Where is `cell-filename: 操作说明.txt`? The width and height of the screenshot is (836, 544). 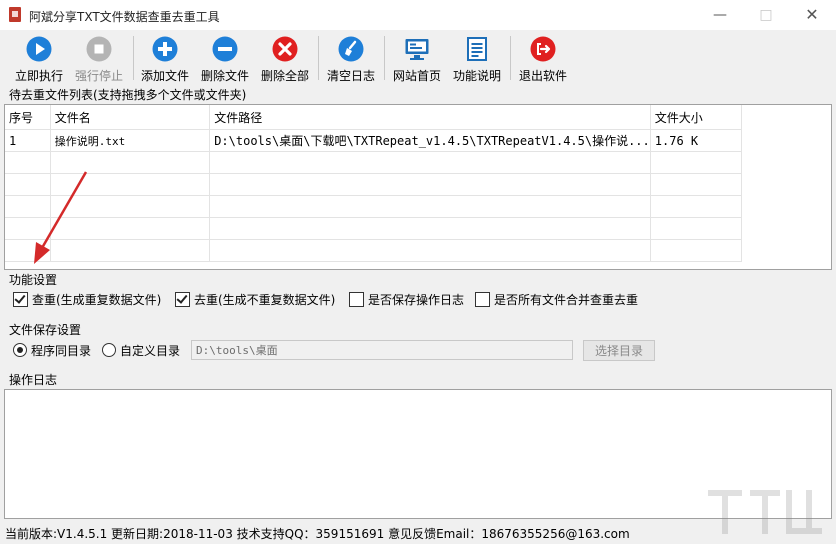 cell-filename: 操作说明.txt is located at coordinates (130, 140).